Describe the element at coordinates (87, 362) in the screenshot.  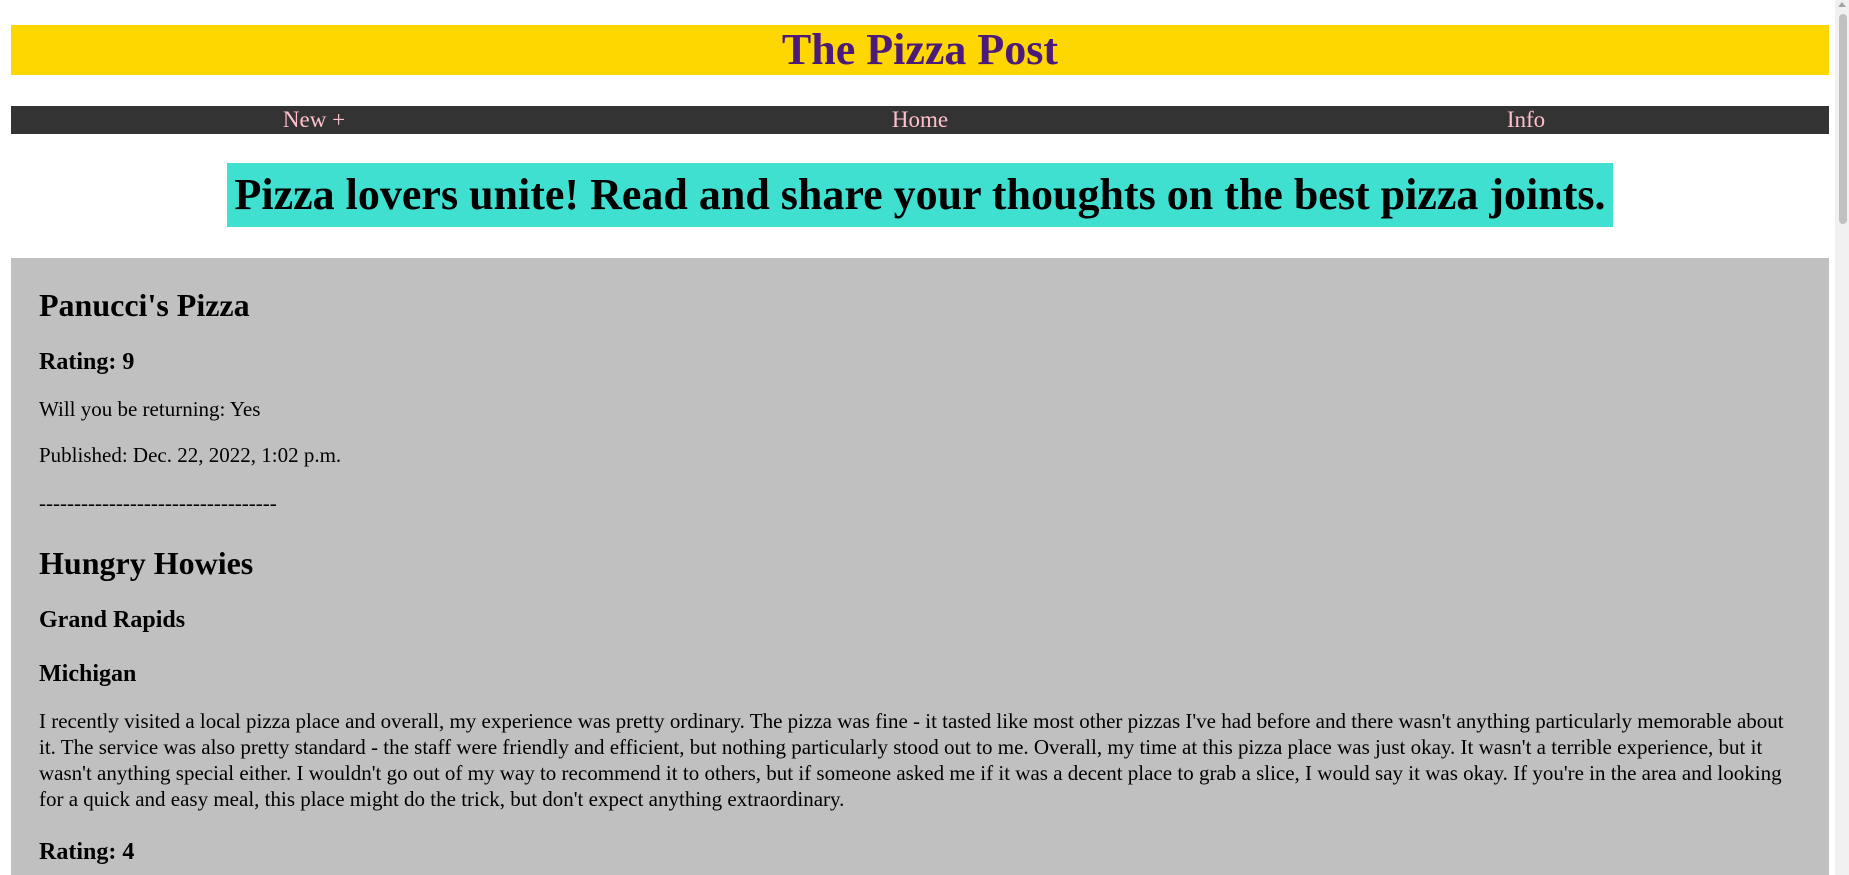
I see `post-rating: Rating: 9` at that location.